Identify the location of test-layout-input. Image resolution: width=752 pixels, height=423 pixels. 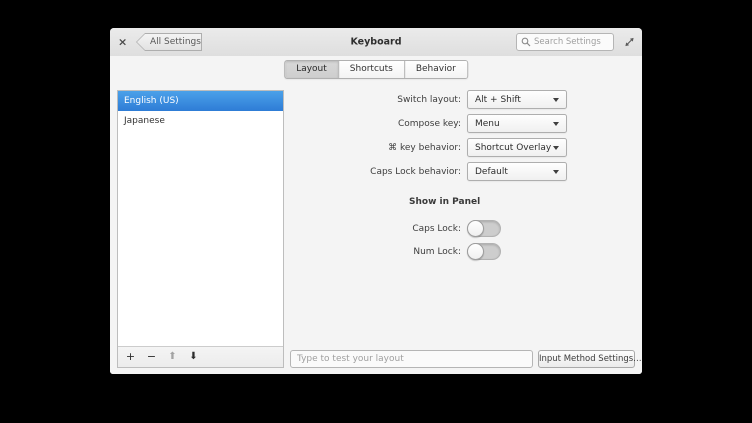
(411, 359).